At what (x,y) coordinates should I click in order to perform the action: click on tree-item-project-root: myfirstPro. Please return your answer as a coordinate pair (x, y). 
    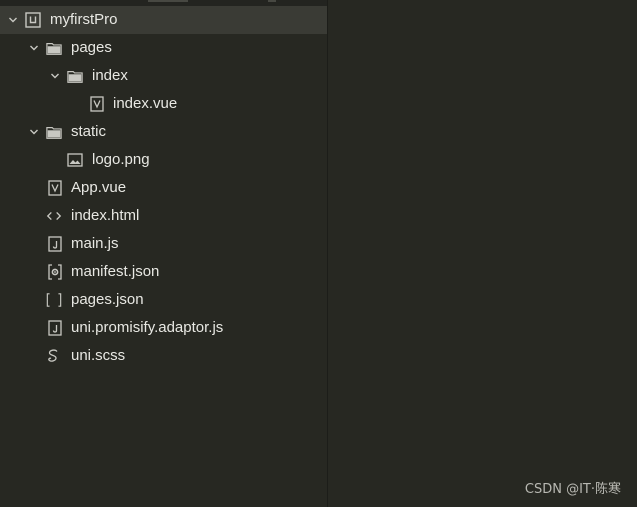
    Looking at the image, I should click on (163, 20).